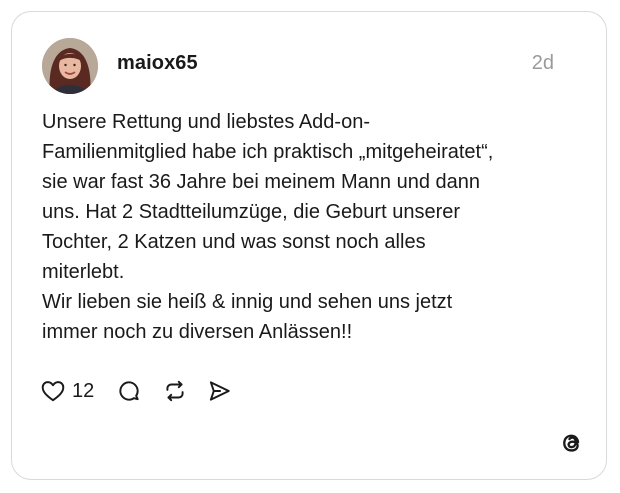  What do you see at coordinates (67, 391) in the screenshot?
I see `like-button: 12` at bounding box center [67, 391].